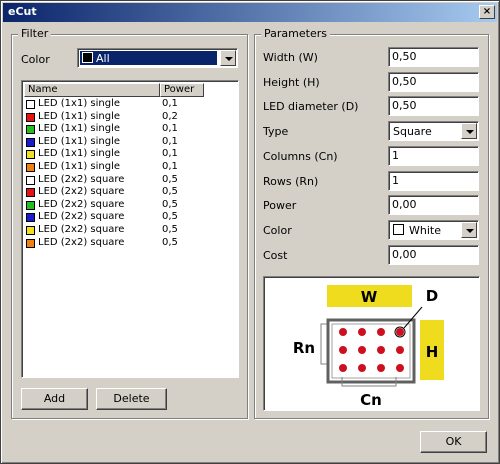 This screenshot has height=464, width=500. Describe the element at coordinates (369, 297) in the screenshot. I see `w-label: W` at that location.